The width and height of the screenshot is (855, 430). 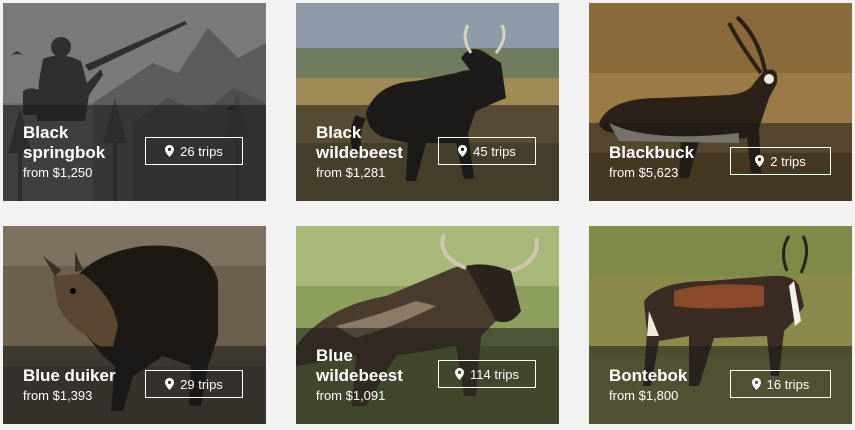 What do you see at coordinates (788, 384) in the screenshot?
I see `trips-count: 16 trips` at bounding box center [788, 384].